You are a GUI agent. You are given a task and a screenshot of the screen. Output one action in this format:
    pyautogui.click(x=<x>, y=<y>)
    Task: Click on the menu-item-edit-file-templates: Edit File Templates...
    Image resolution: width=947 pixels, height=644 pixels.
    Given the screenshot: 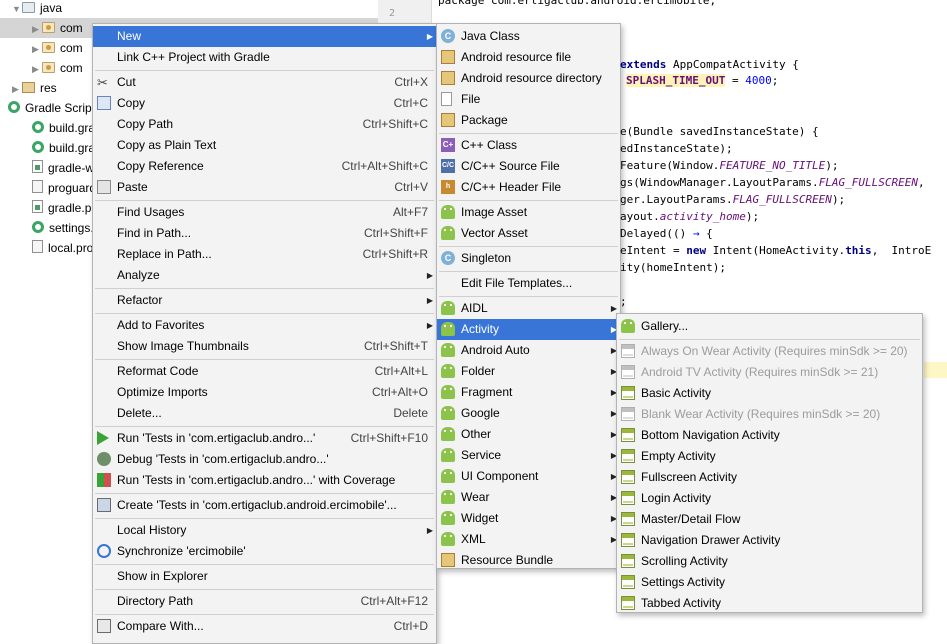 What is the action you would take?
    pyautogui.click(x=528, y=283)
    